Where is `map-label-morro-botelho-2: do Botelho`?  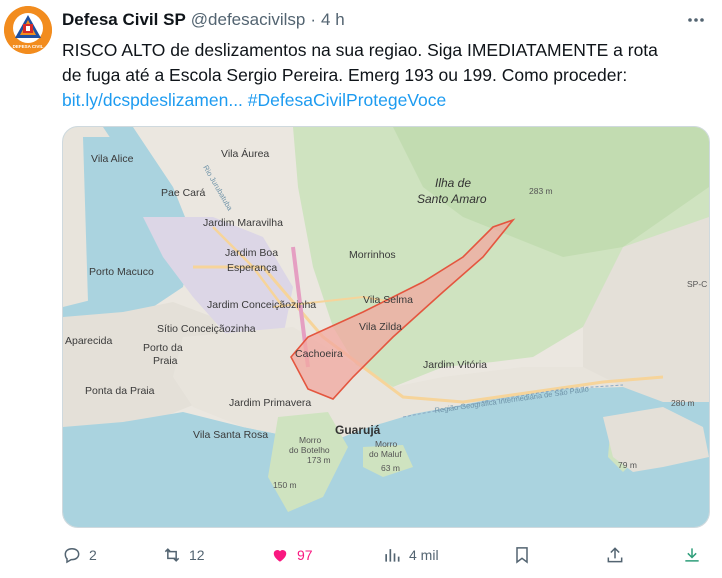 map-label-morro-botelho-2: do Botelho is located at coordinates (309, 450).